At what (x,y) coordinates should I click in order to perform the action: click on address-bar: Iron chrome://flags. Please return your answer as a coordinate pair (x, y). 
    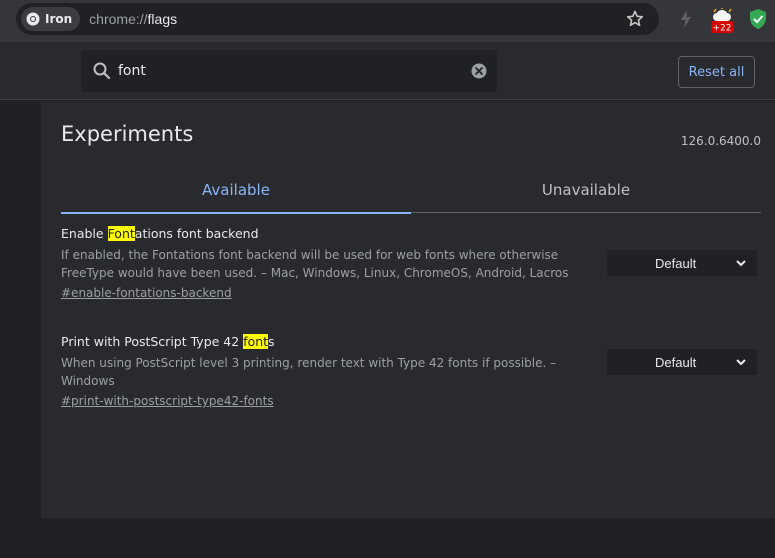
    Looking at the image, I should click on (337, 19).